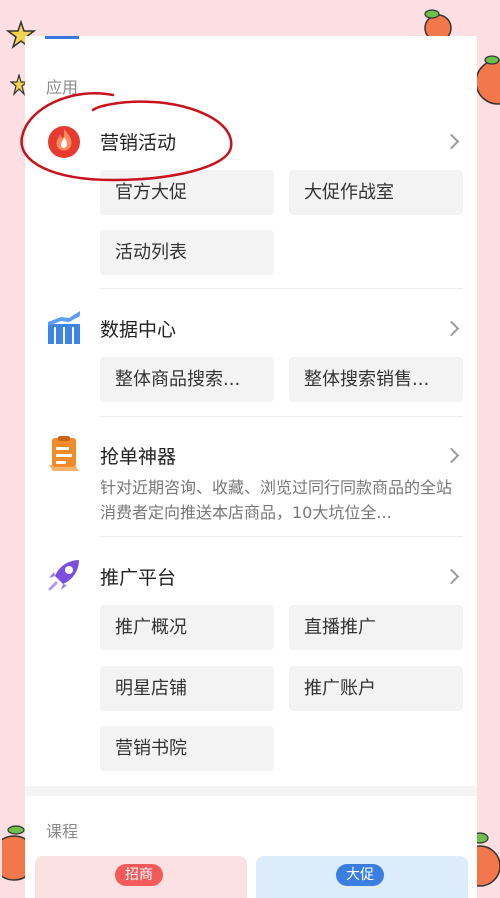  I want to click on app-name-data-center: 数据中心, so click(138, 330).